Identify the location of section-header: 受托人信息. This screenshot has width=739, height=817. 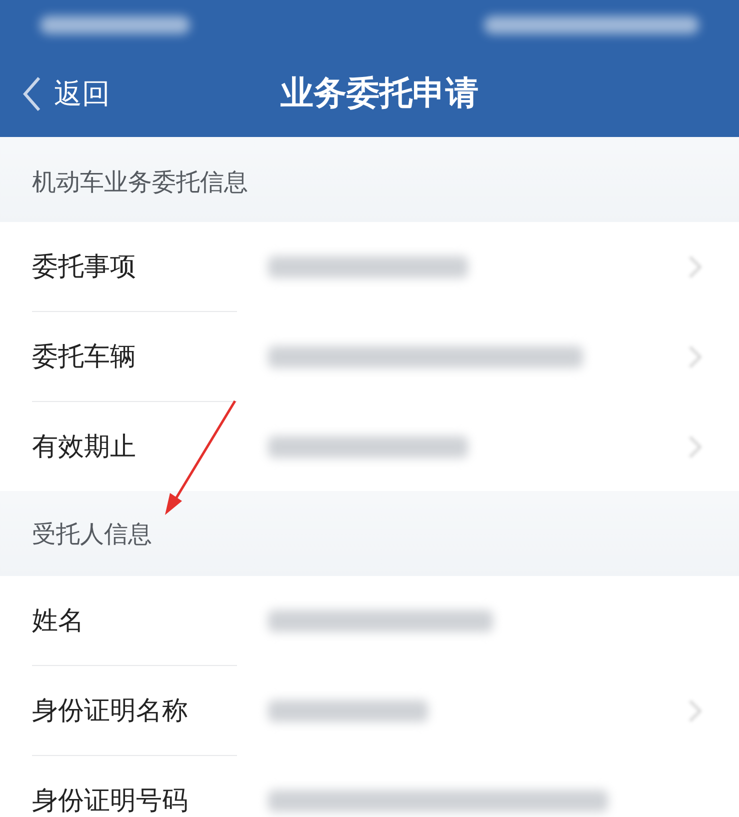
(369, 533).